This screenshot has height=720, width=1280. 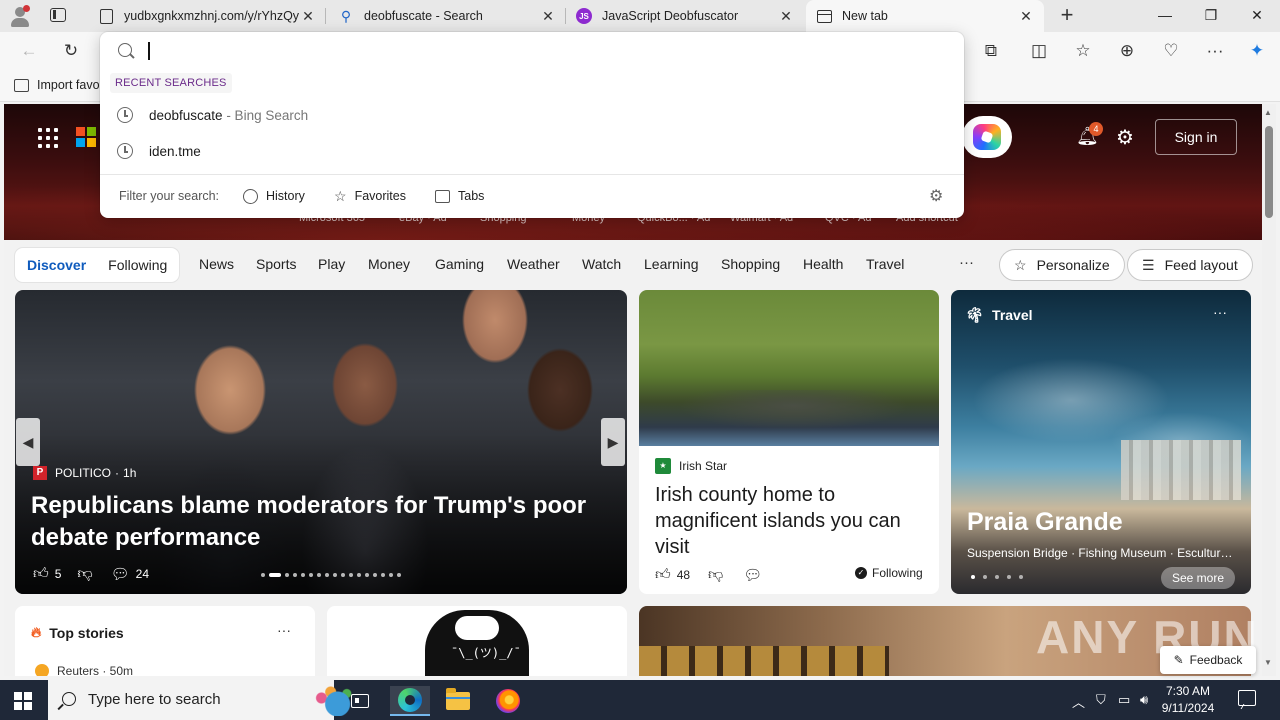 What do you see at coordinates (1078, 701) in the screenshot?
I see `show-hidden-icons-chevron-icon: ︿` at bounding box center [1078, 701].